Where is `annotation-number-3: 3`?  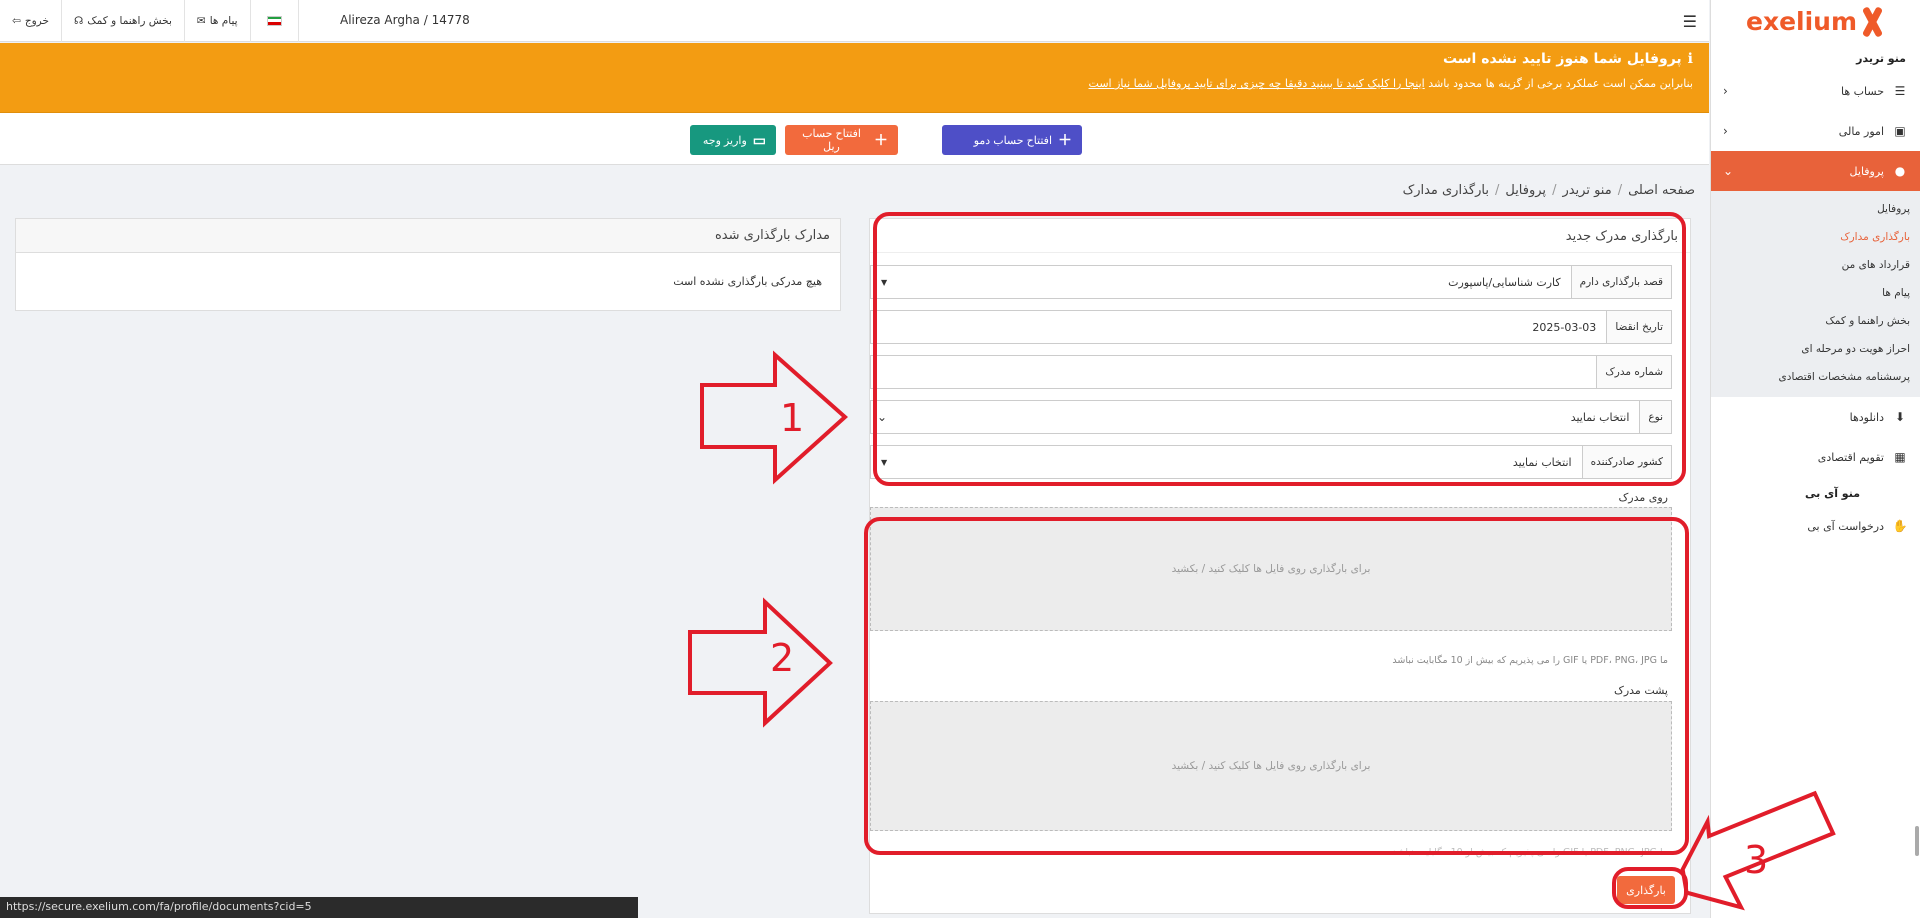 annotation-number-3: 3 is located at coordinates (1756, 860).